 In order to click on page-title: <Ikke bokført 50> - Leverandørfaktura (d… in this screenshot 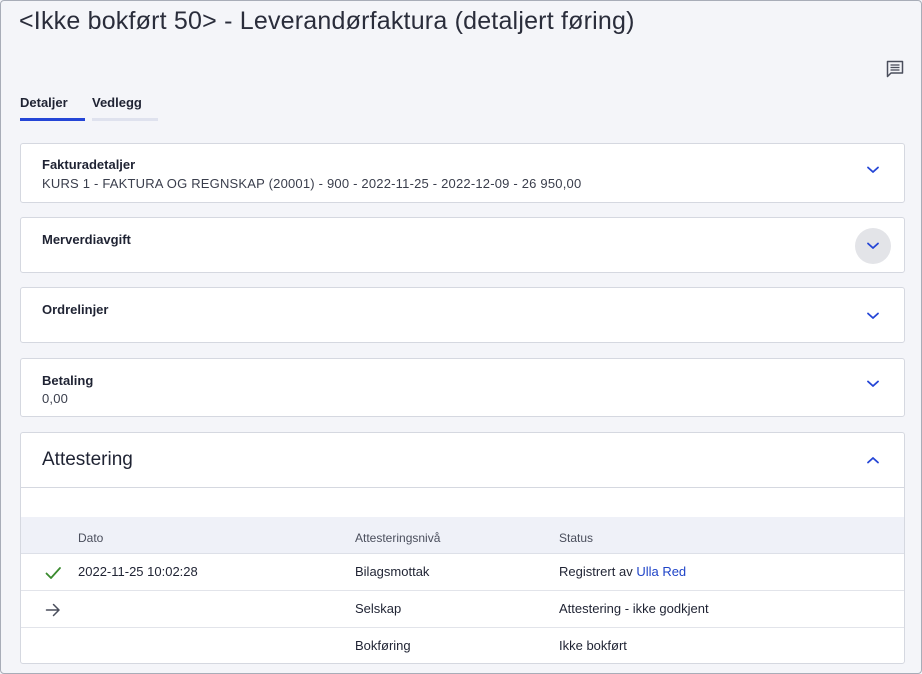, I will do `click(327, 21)`.